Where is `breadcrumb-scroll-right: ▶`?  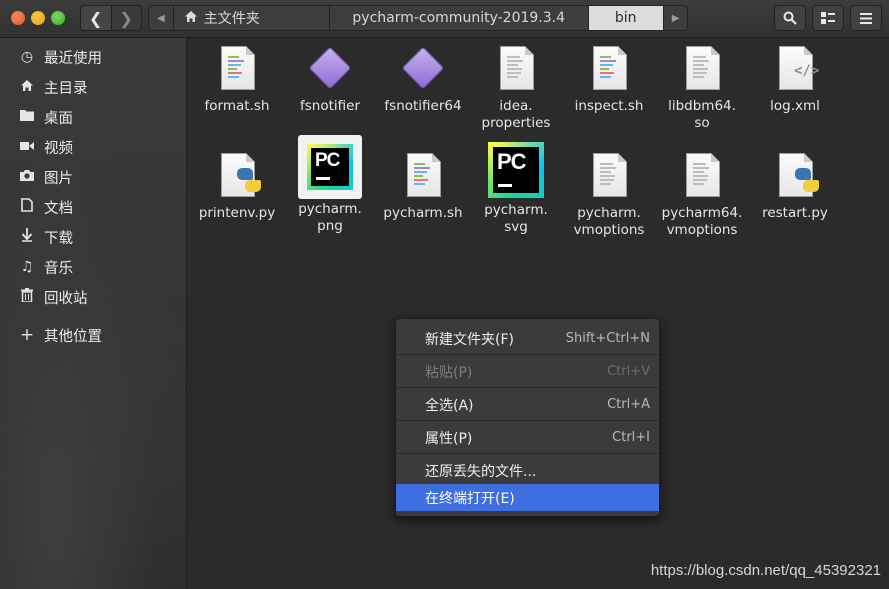
breadcrumb-scroll-right: ▶ is located at coordinates (675, 18).